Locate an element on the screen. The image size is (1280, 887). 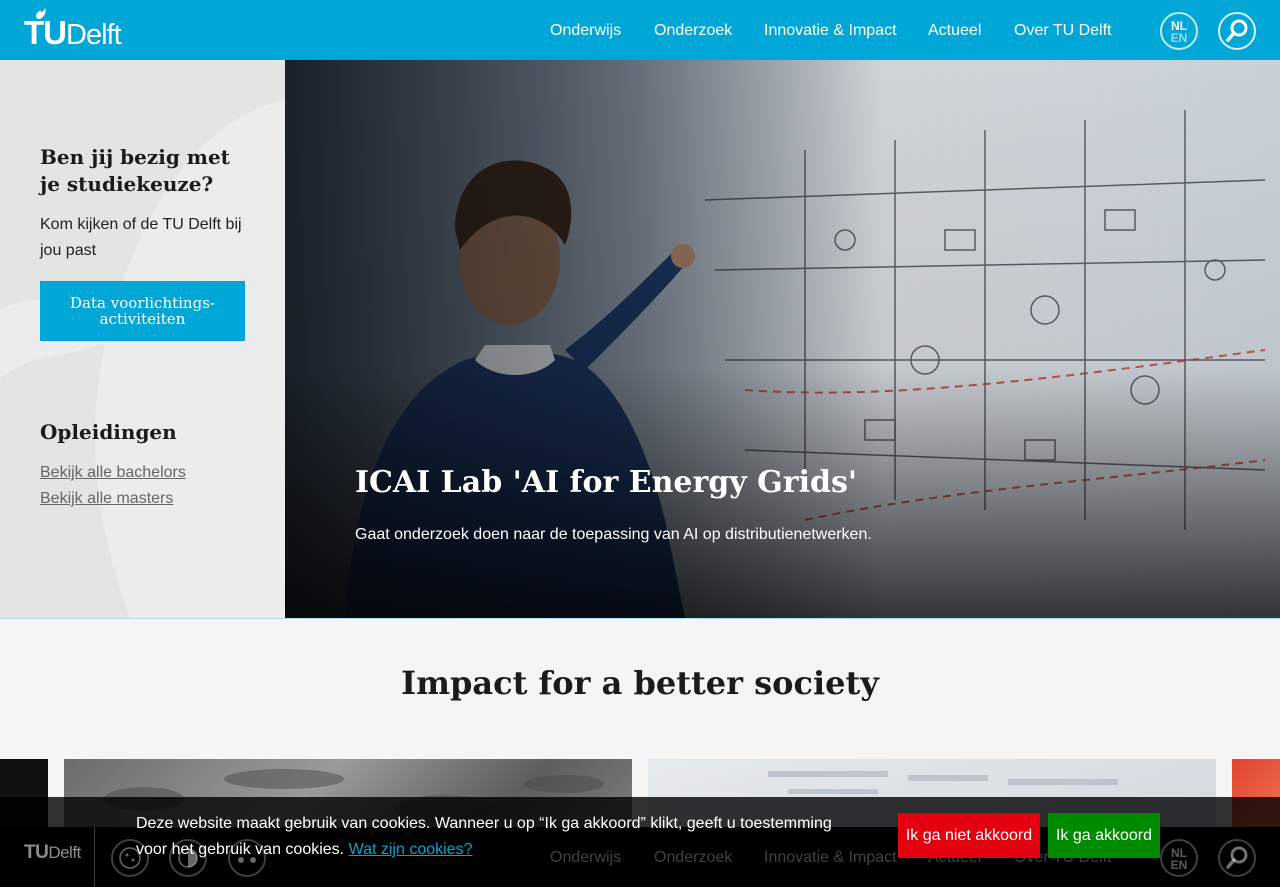
decline-cookies-button: Ik ga niet akkoord is located at coordinates (969, 835).